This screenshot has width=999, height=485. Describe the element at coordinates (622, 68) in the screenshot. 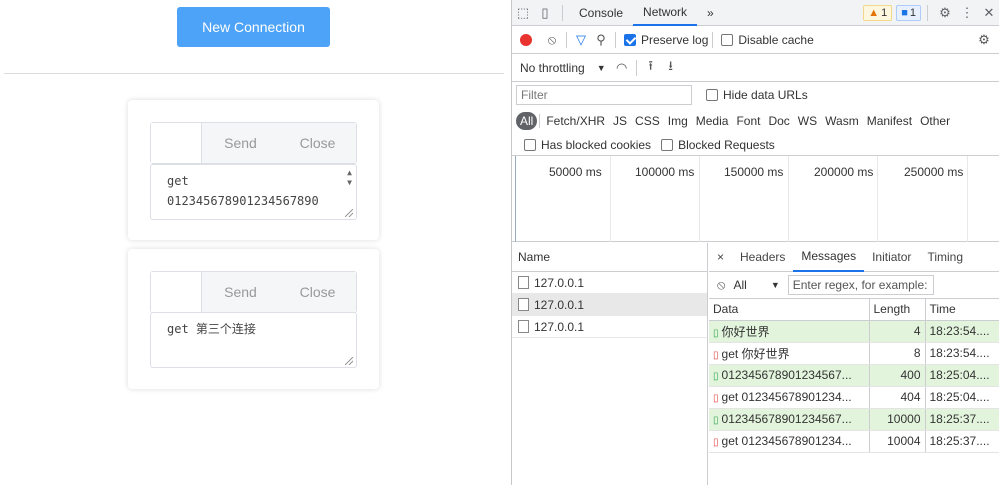

I see `network-conditions-icon: ◠` at that location.